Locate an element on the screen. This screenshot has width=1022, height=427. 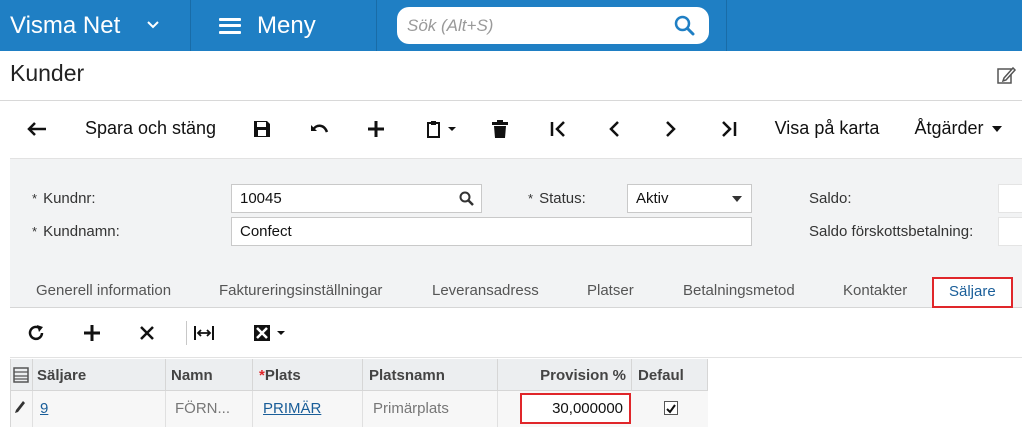
back-button is located at coordinates (37, 128).